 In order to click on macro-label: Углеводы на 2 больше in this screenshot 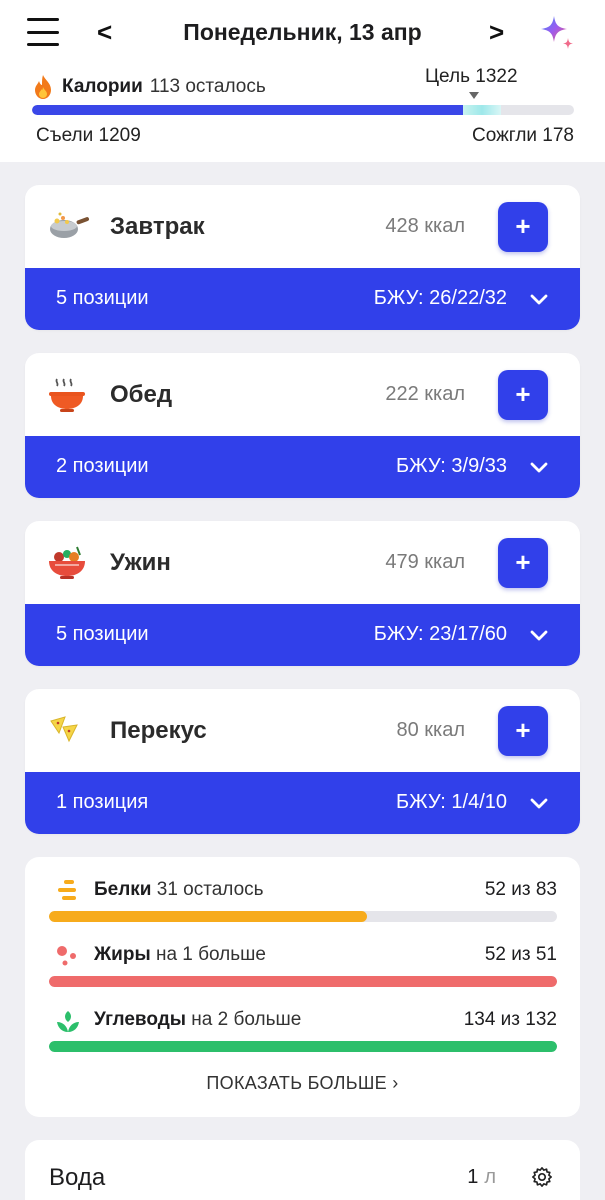, I will do `click(197, 1020)`.